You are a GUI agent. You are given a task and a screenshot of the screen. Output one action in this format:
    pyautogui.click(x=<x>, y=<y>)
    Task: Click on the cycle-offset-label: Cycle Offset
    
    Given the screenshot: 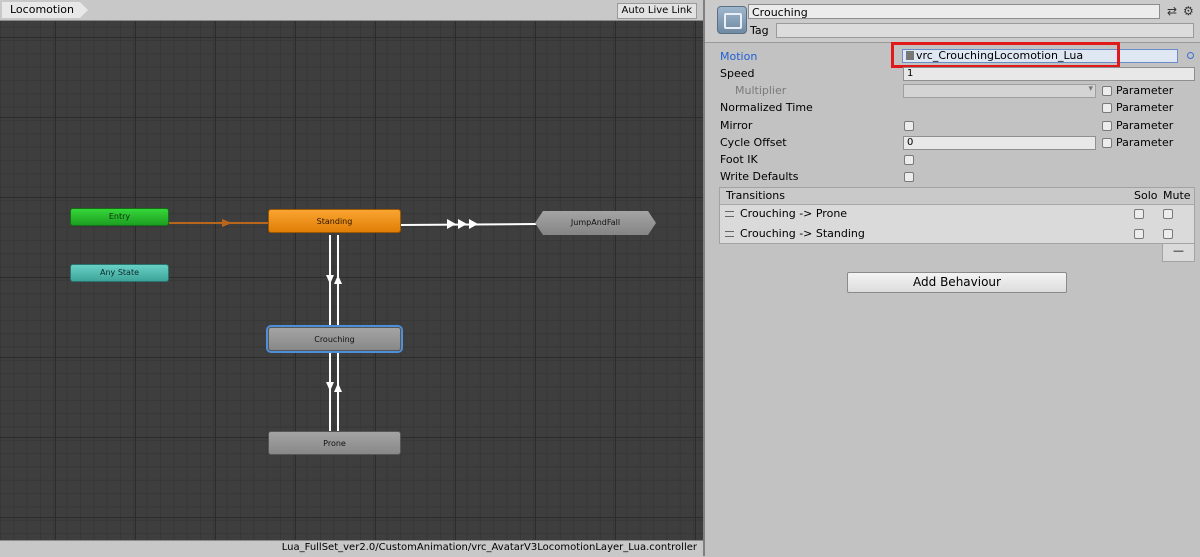 What is the action you would take?
    pyautogui.click(x=753, y=142)
    